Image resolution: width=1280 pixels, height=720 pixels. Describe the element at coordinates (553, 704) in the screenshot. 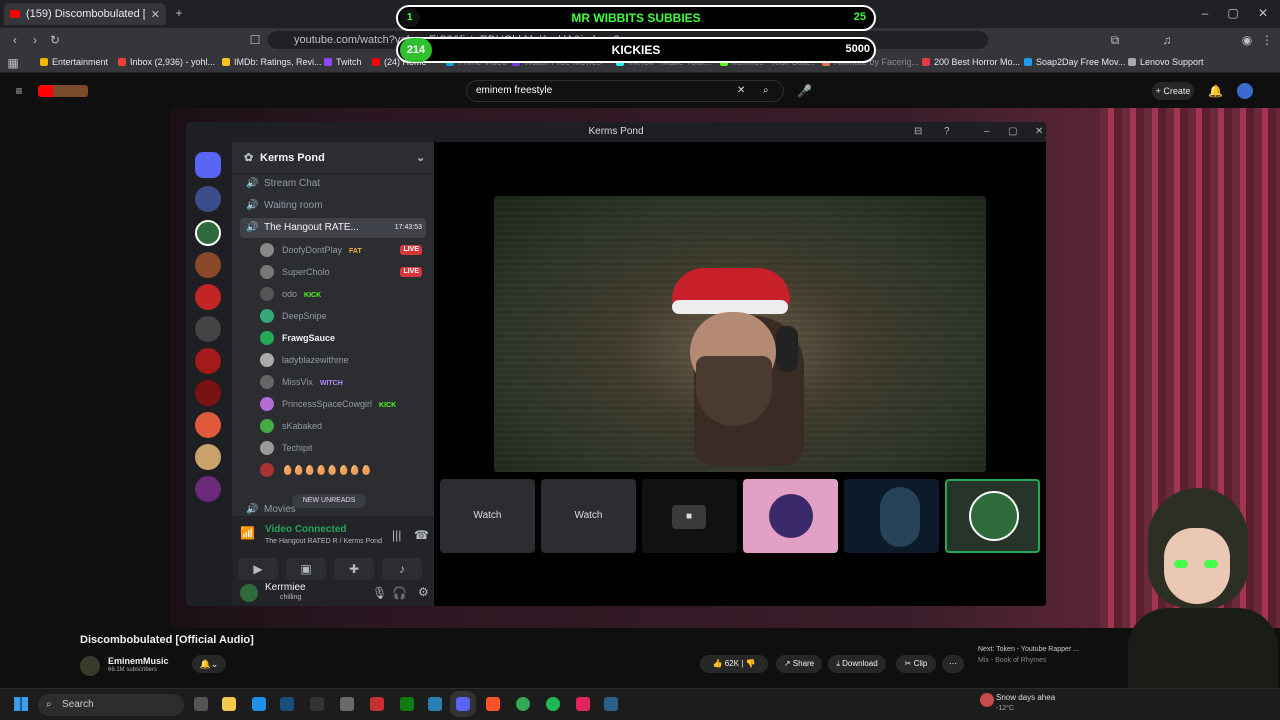

I see `spotify-icon` at that location.